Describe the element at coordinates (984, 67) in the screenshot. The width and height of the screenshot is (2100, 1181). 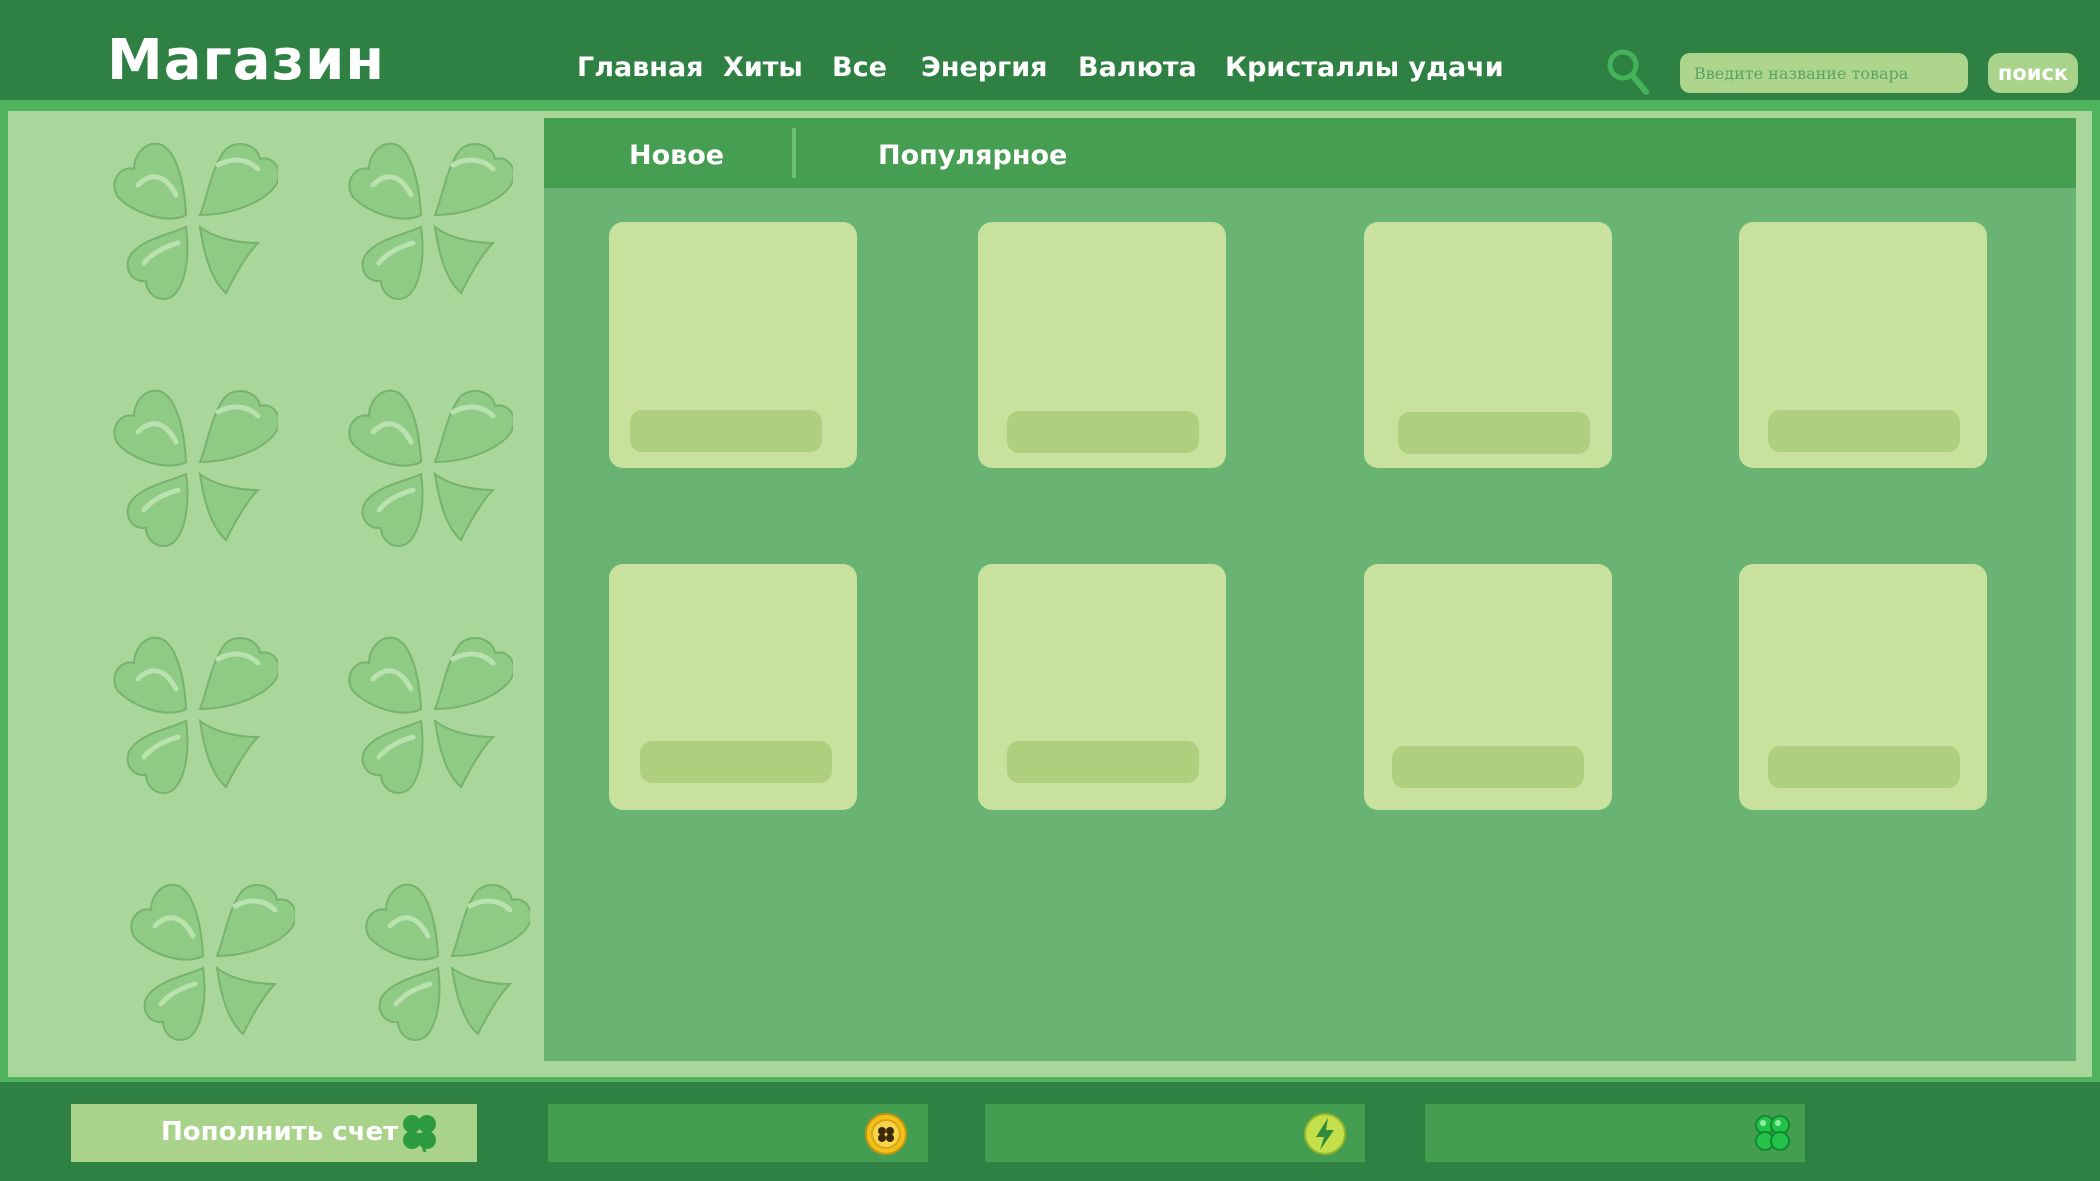
I see `nav-item-energy: Энергия` at that location.